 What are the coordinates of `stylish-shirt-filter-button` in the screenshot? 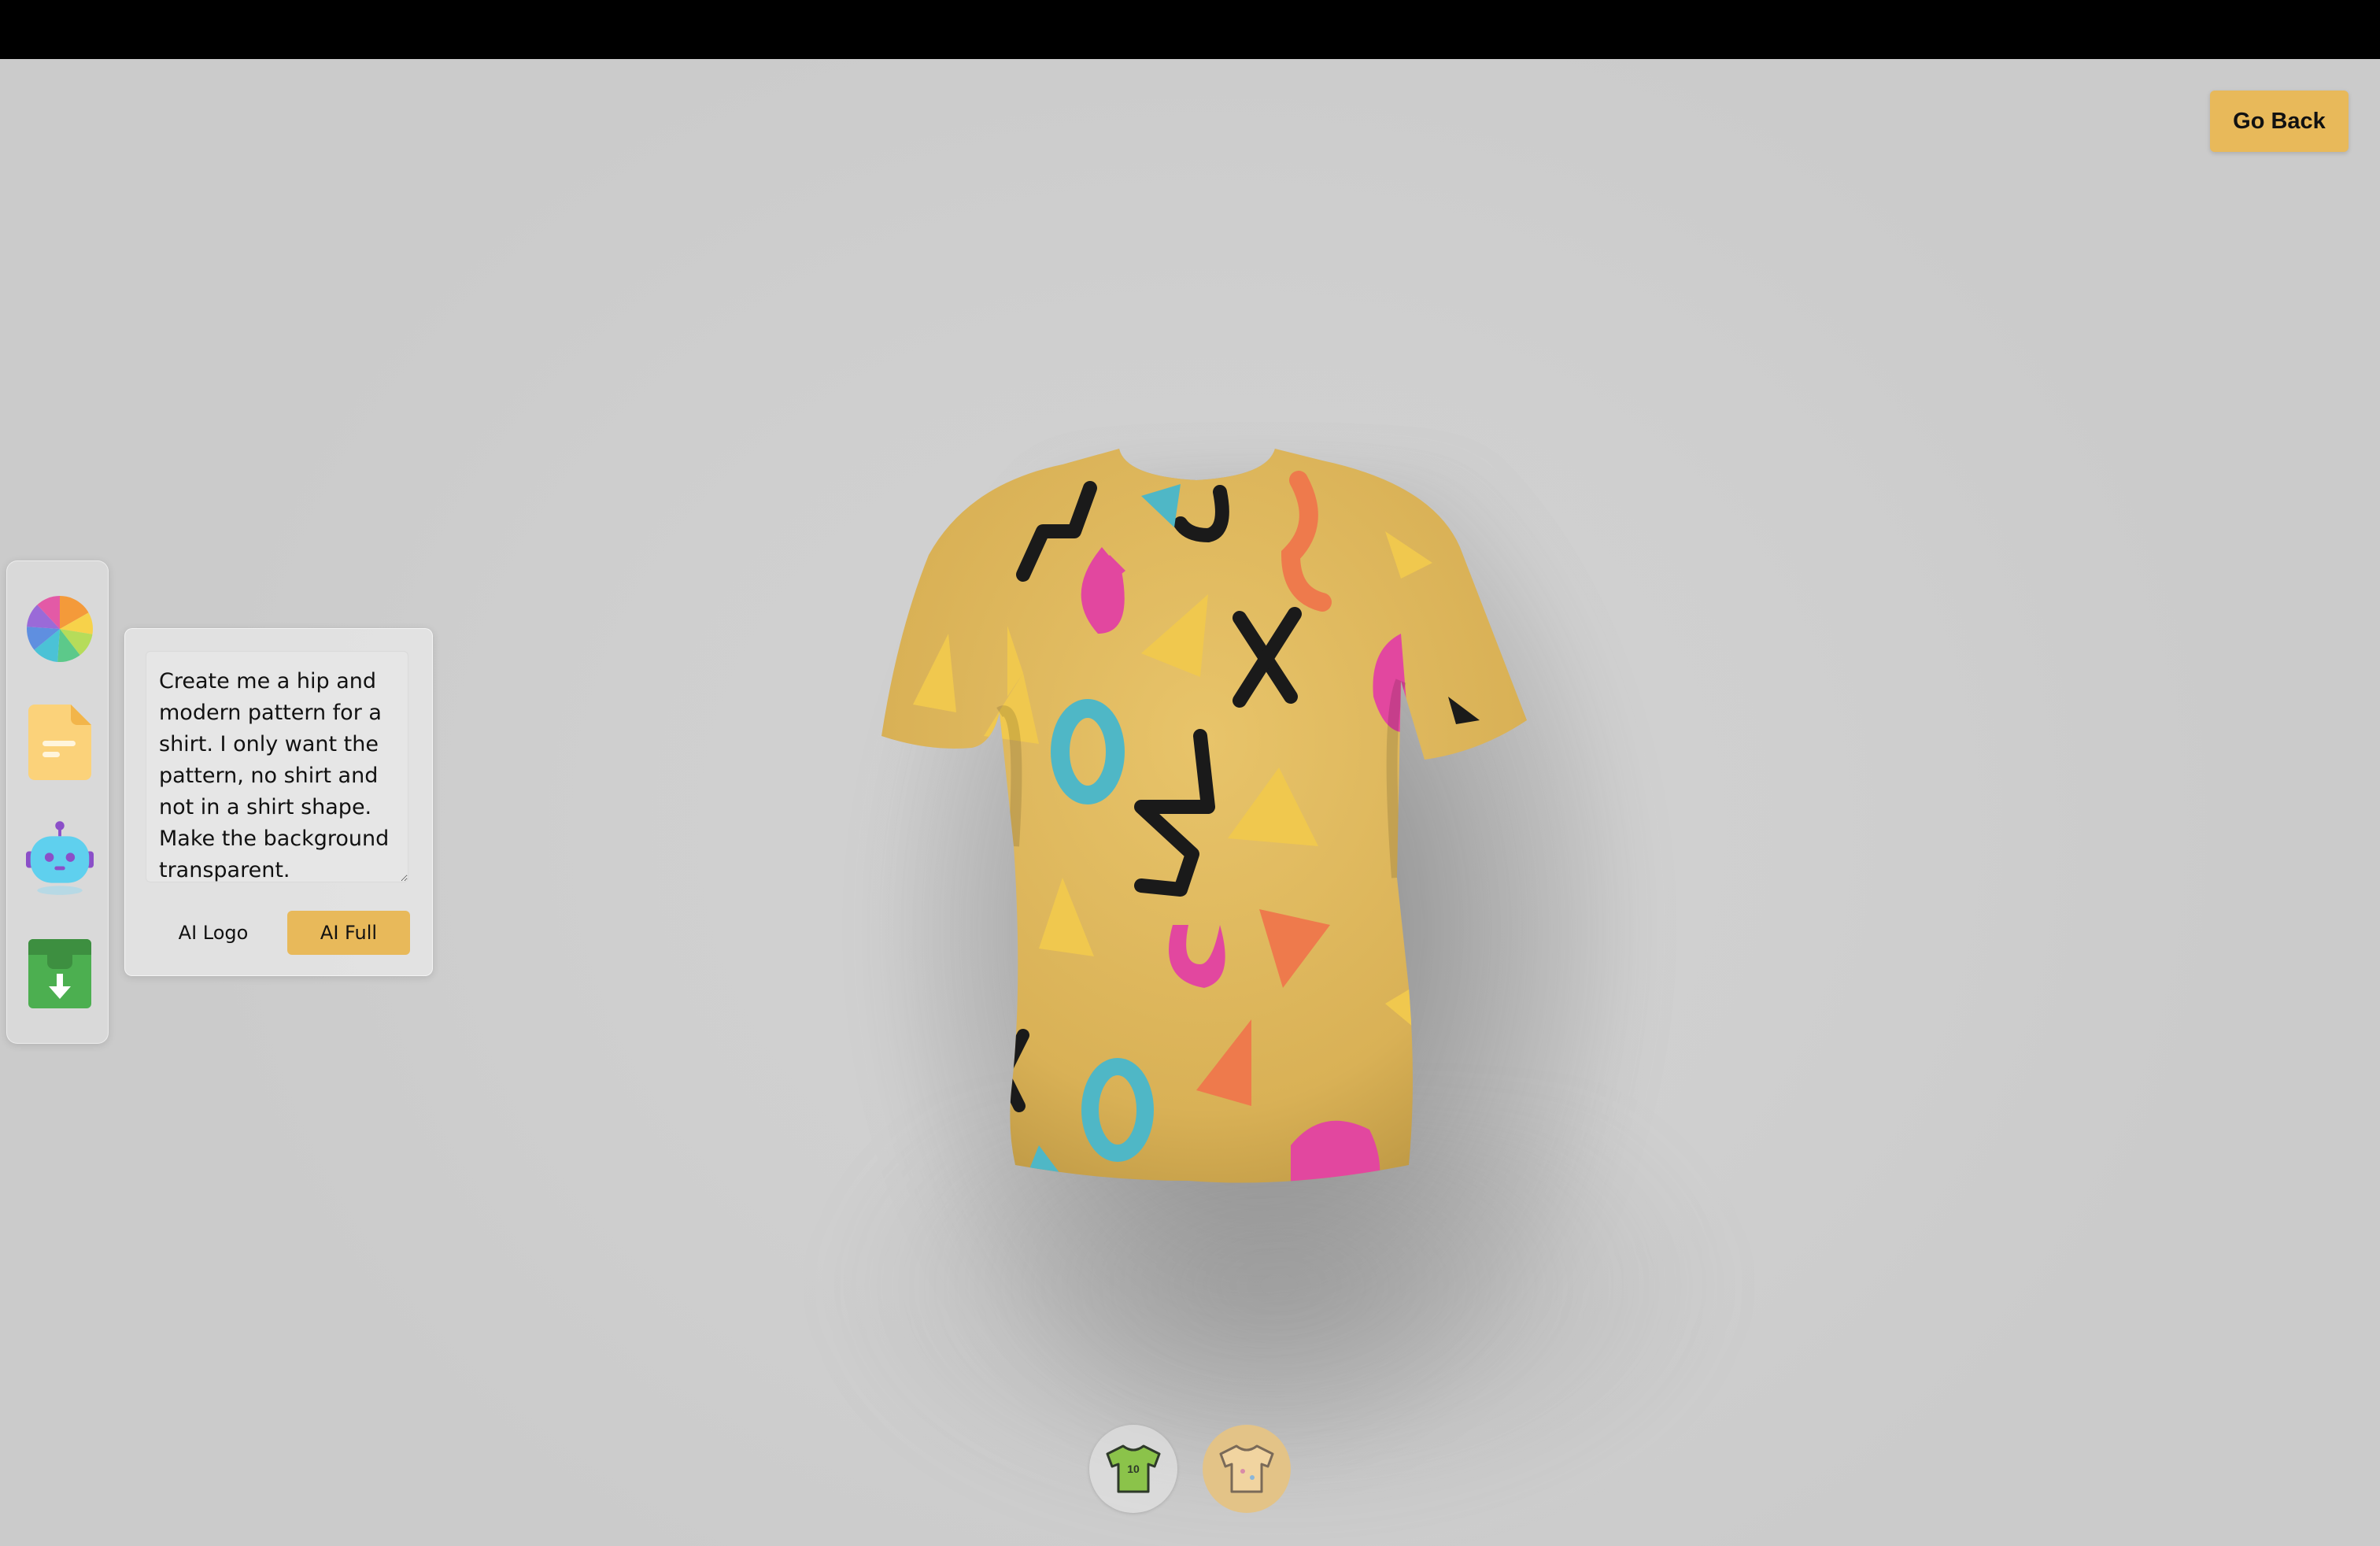 It's located at (1247, 1469).